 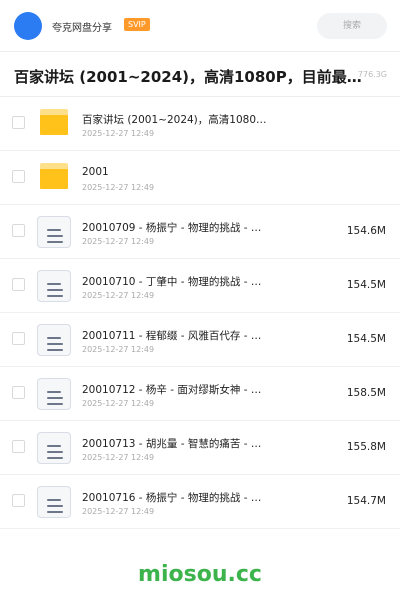 What do you see at coordinates (366, 393) in the screenshot?
I see `file-size: 158.5M` at bounding box center [366, 393].